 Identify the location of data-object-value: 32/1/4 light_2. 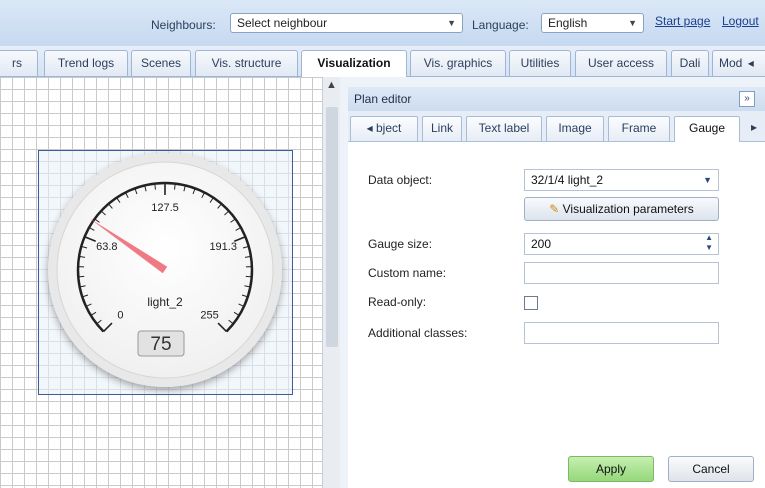
(567, 180).